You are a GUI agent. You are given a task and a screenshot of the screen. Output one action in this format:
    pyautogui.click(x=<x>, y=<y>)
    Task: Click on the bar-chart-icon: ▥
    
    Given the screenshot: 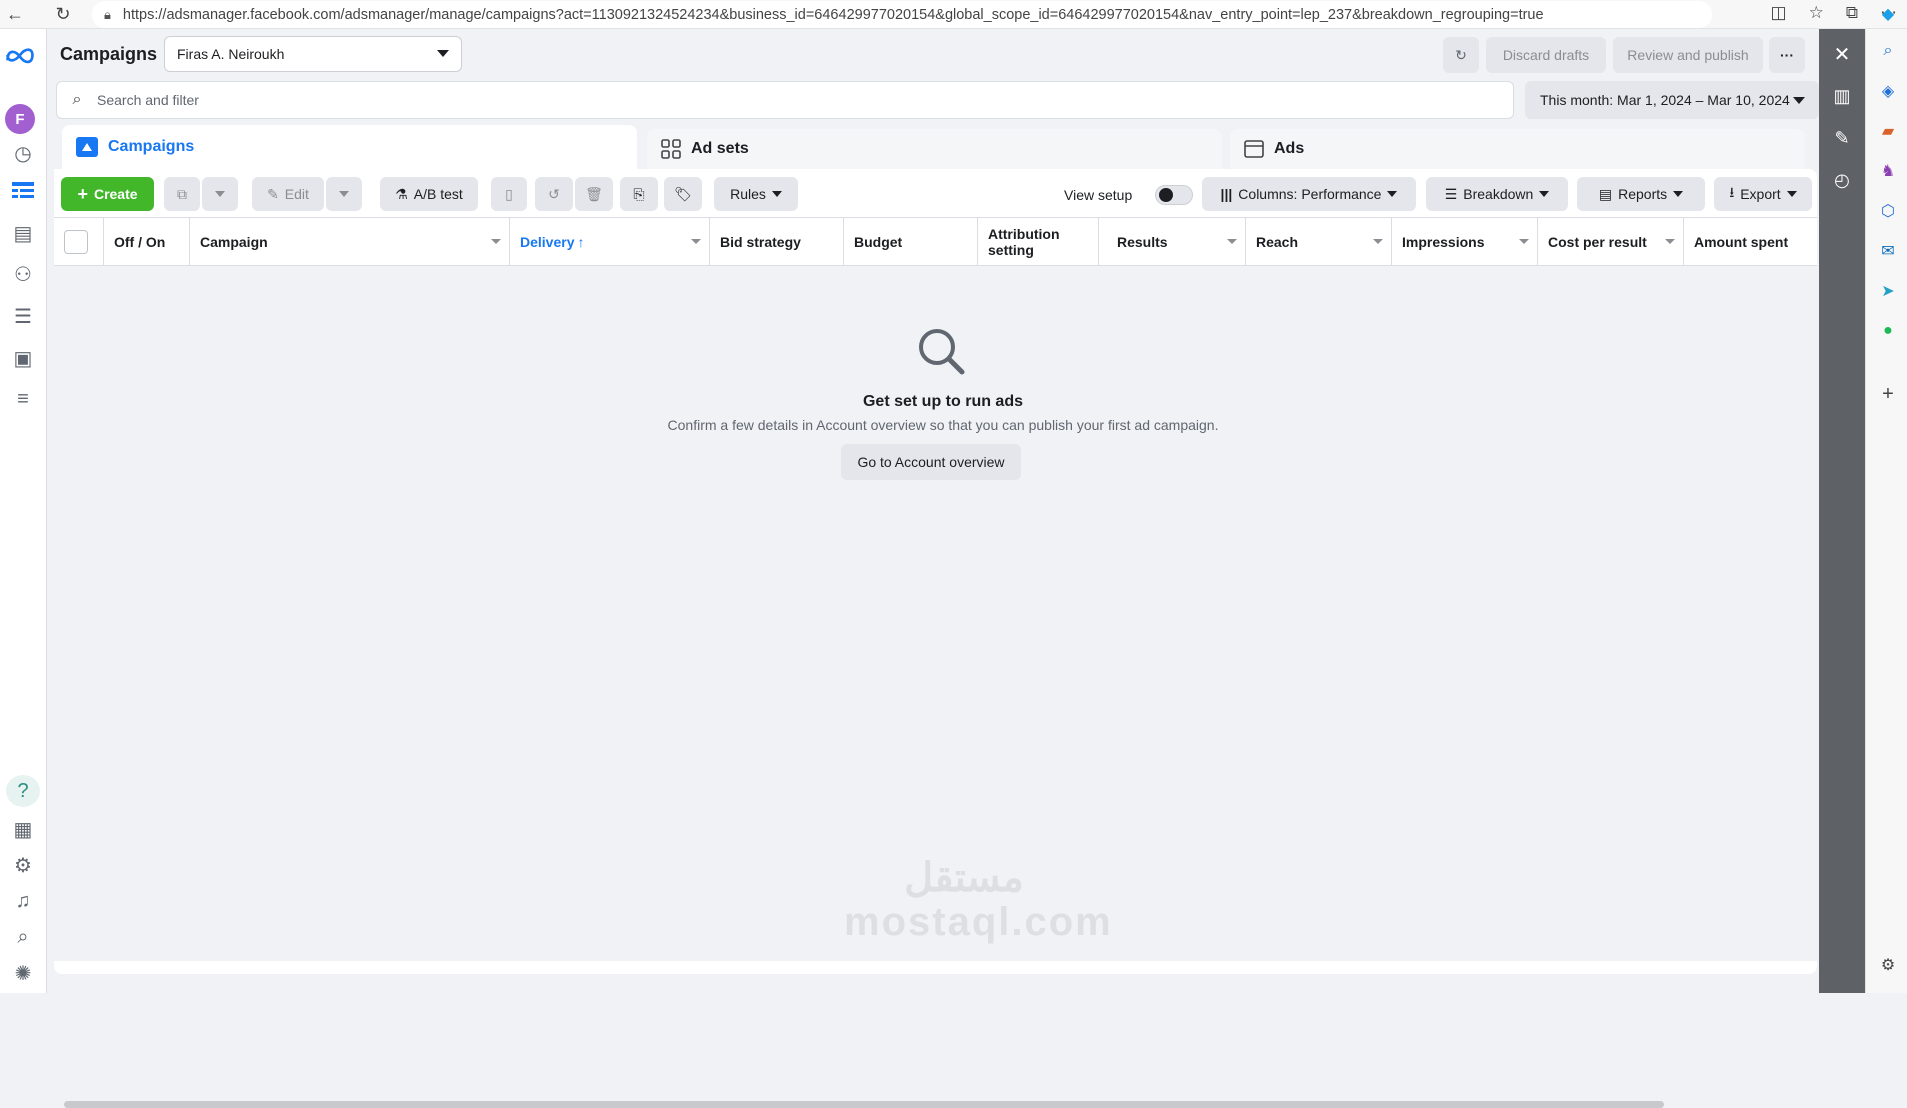 What is the action you would take?
    pyautogui.click(x=1842, y=96)
    